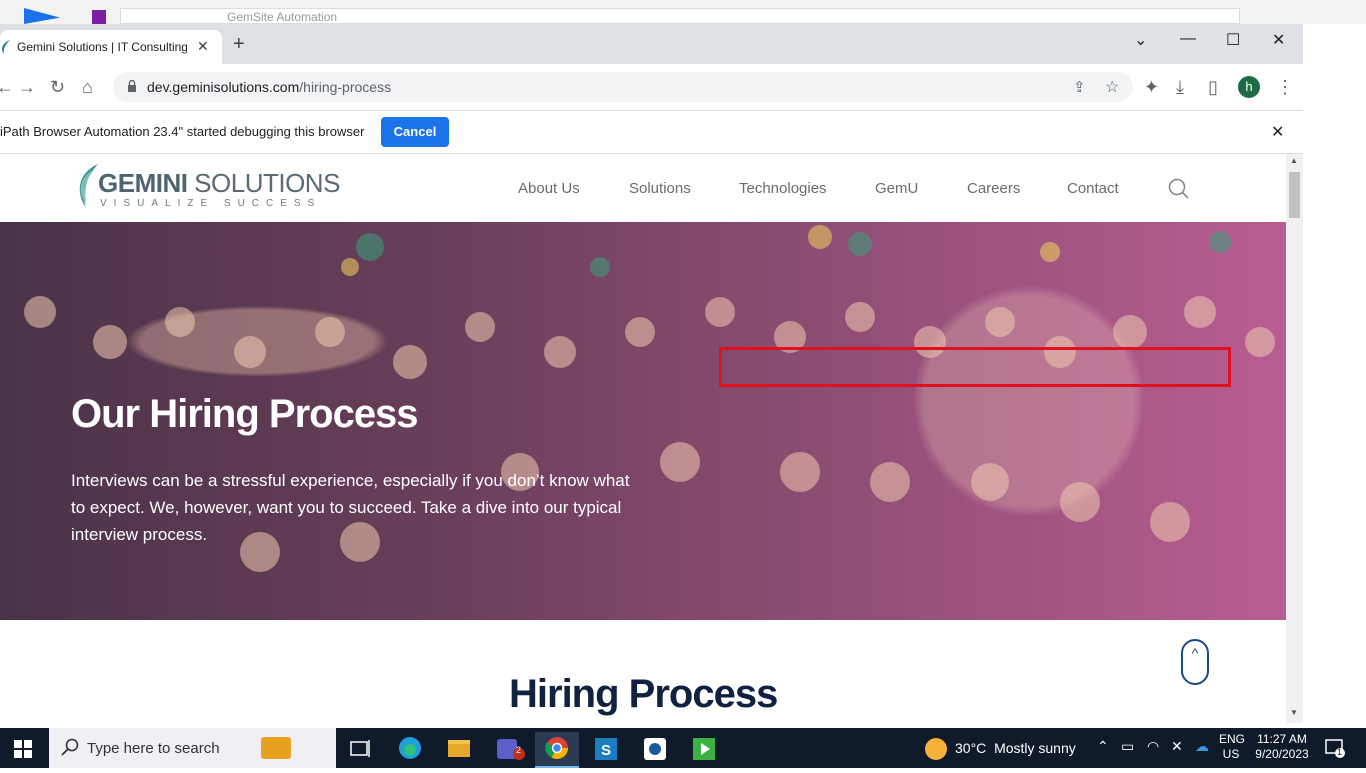 The height and width of the screenshot is (773, 1366). Describe the element at coordinates (1180, 87) in the screenshot. I see `downloads-icon: ⤓` at that location.